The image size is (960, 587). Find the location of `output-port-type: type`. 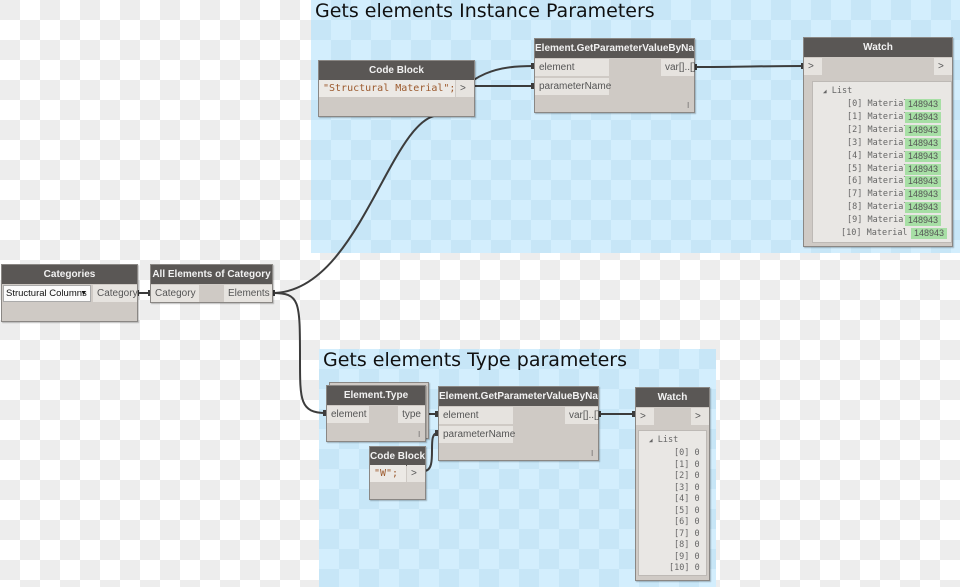

output-port-type: type is located at coordinates (411, 414).